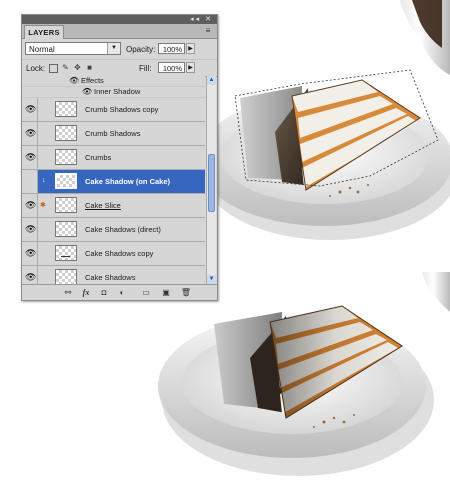  I want to click on lock-move-icon: ✥, so click(77, 67).